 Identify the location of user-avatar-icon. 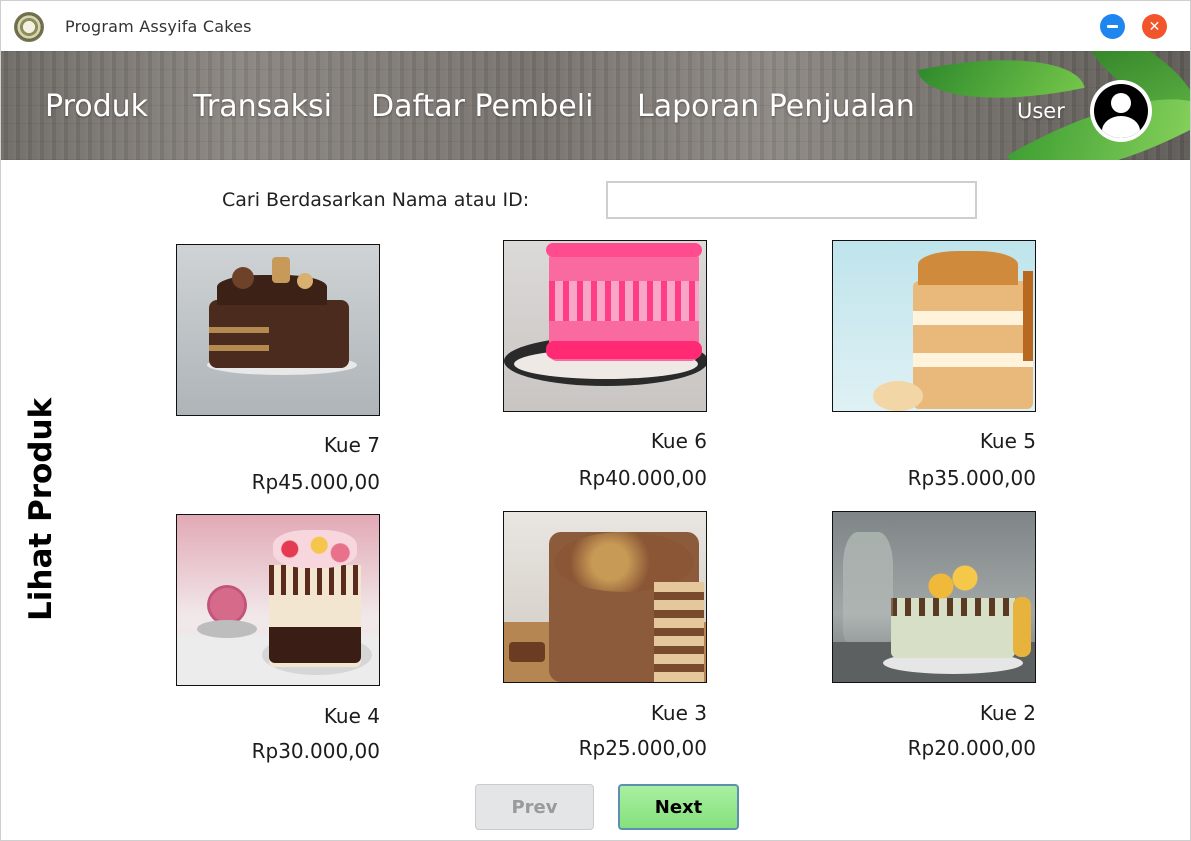
(1121, 111).